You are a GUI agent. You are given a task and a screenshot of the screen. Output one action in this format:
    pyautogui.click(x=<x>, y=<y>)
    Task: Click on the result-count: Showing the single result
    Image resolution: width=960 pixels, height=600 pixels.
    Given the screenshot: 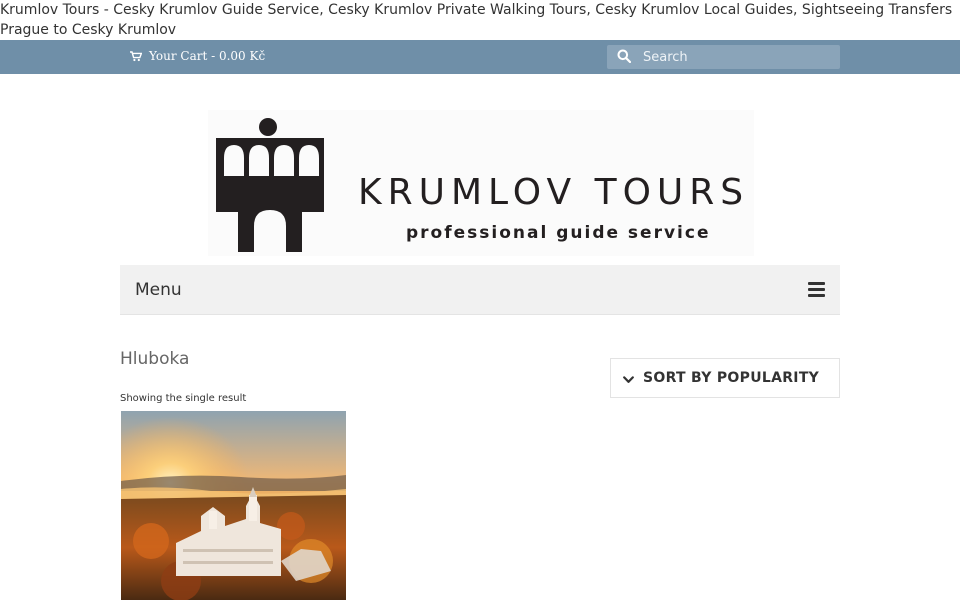 What is the action you would take?
    pyautogui.click(x=183, y=398)
    